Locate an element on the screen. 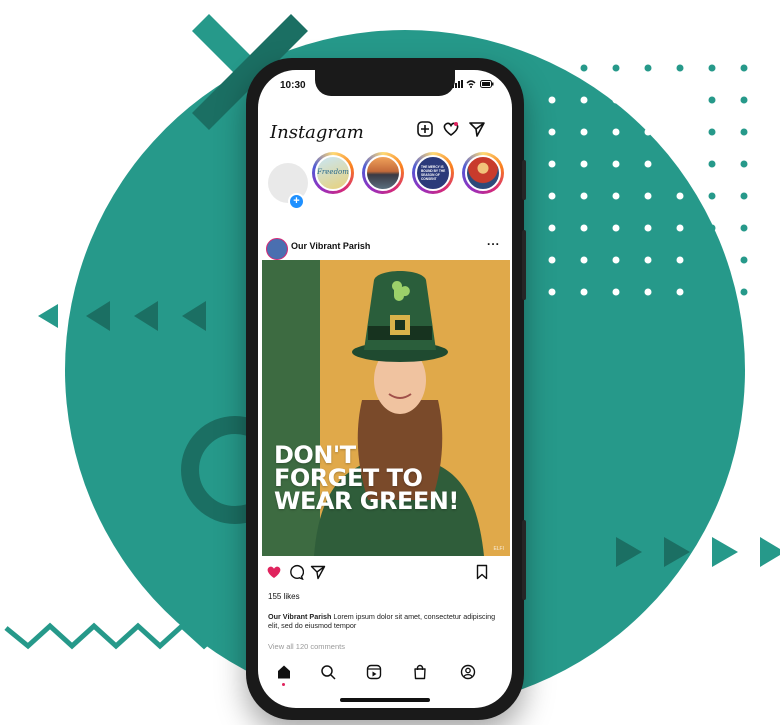 The width and height of the screenshot is (780, 725). post-username: Our Vibrant Parish is located at coordinates (330, 246).